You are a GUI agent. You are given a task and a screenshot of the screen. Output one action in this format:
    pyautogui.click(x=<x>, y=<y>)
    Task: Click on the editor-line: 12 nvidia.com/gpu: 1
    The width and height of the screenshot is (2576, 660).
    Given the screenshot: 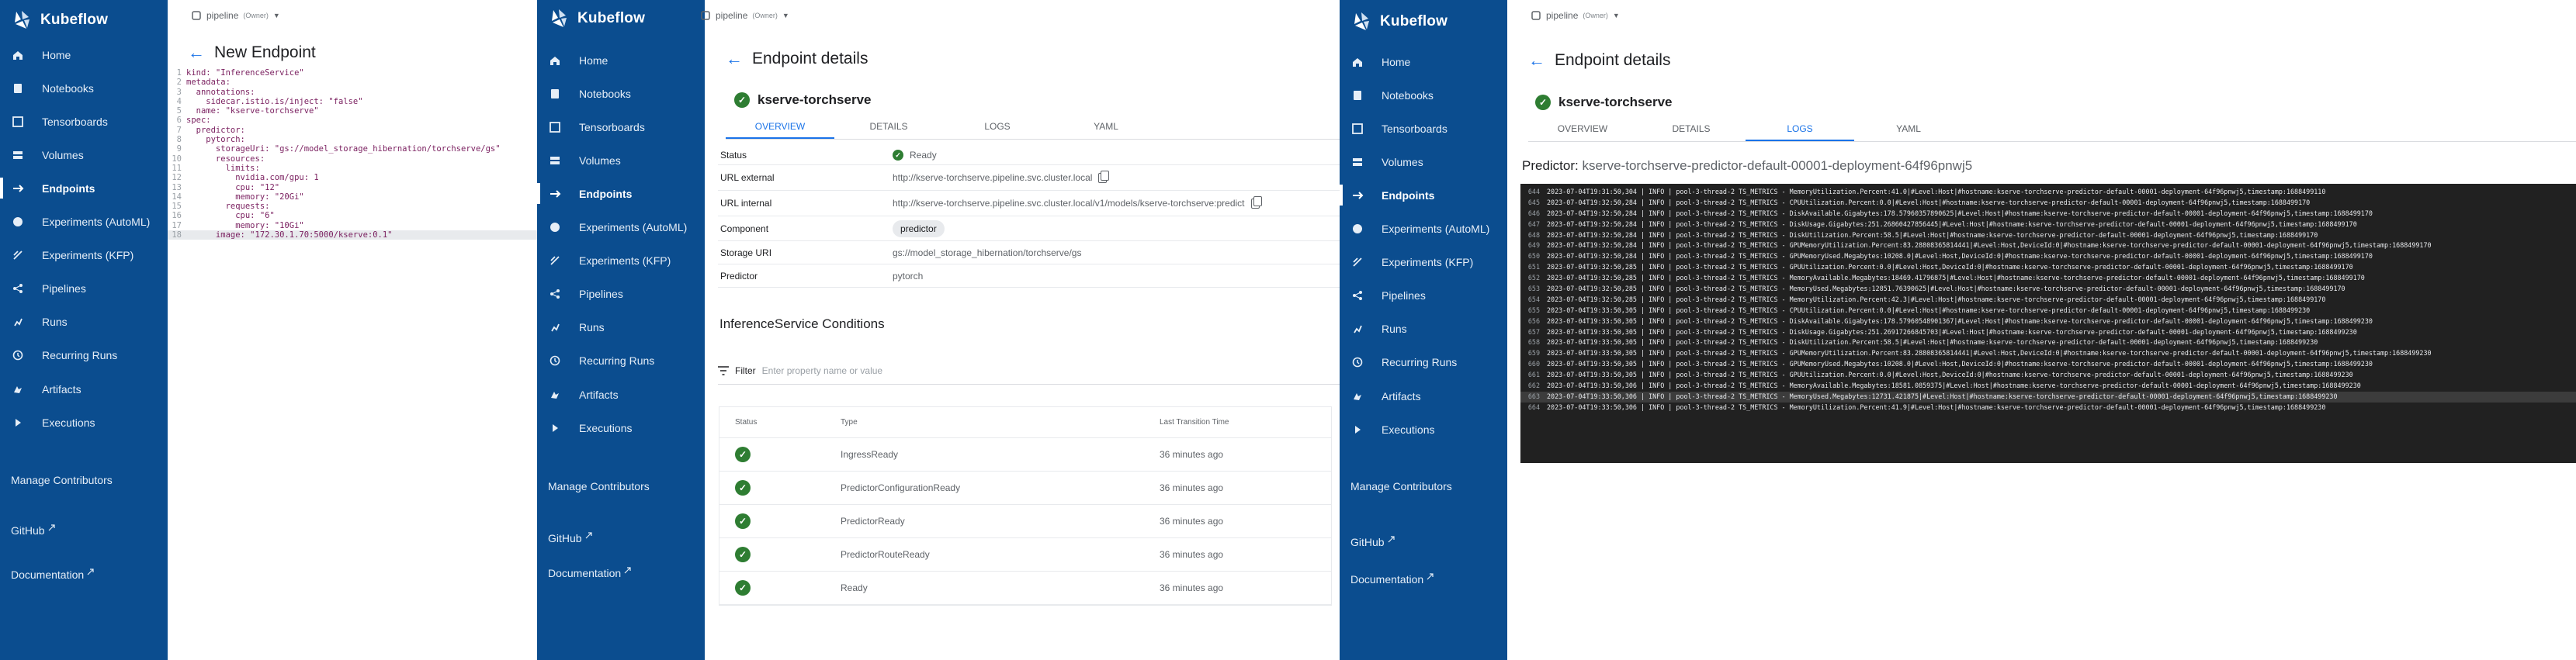 What is the action you would take?
    pyautogui.click(x=352, y=177)
    